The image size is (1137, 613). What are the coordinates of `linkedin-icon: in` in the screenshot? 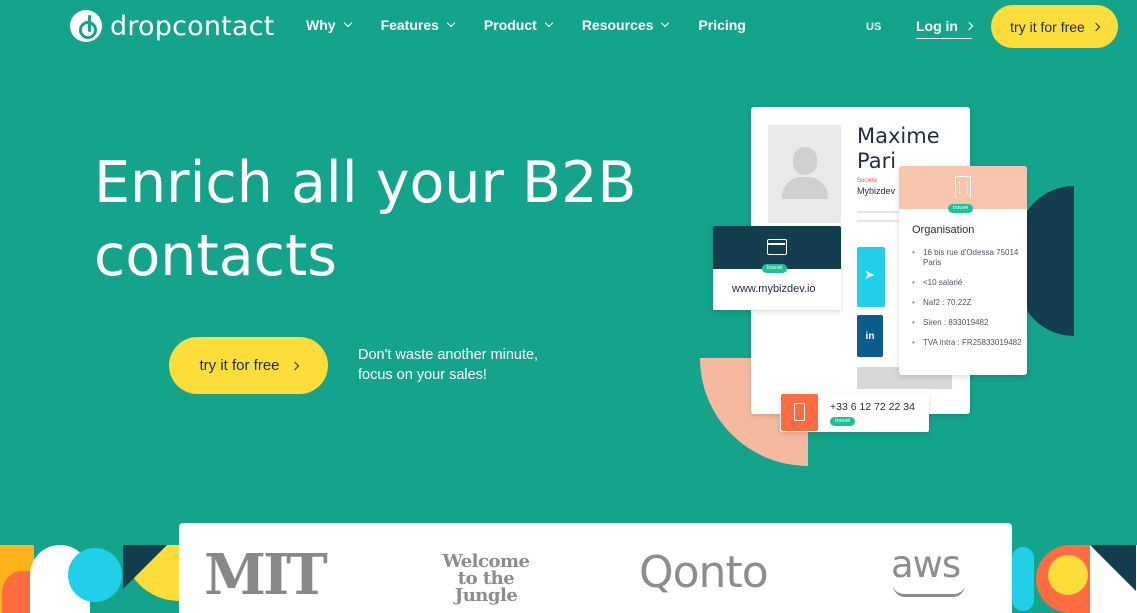 It's located at (870, 336).